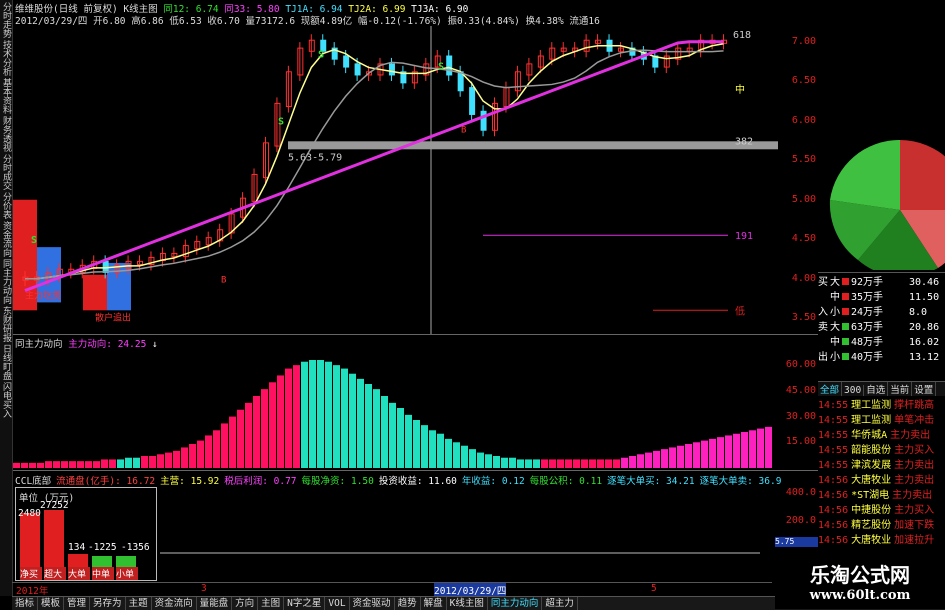 This screenshot has height=610, width=945. I want to click on bottom-tab: K线主图, so click(467, 603).